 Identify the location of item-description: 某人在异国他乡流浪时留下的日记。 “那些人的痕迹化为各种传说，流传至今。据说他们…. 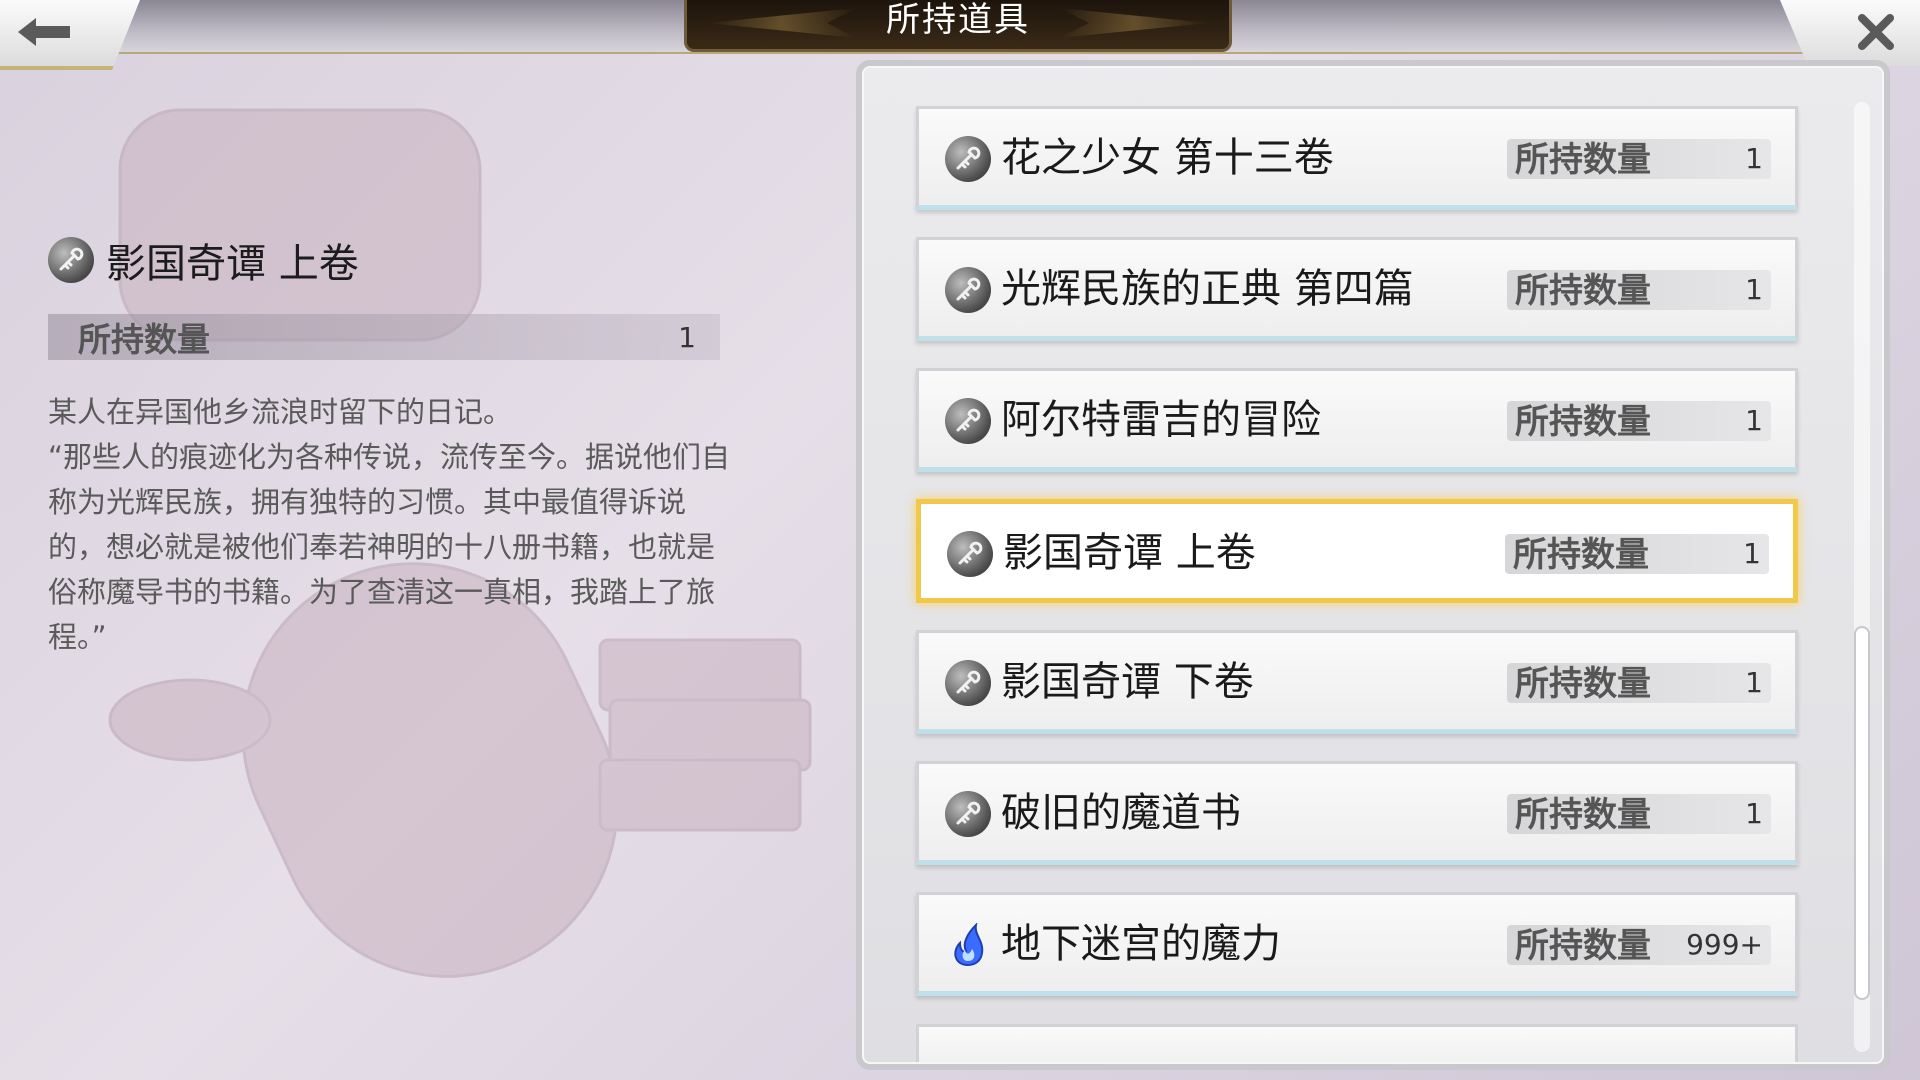
(389, 524).